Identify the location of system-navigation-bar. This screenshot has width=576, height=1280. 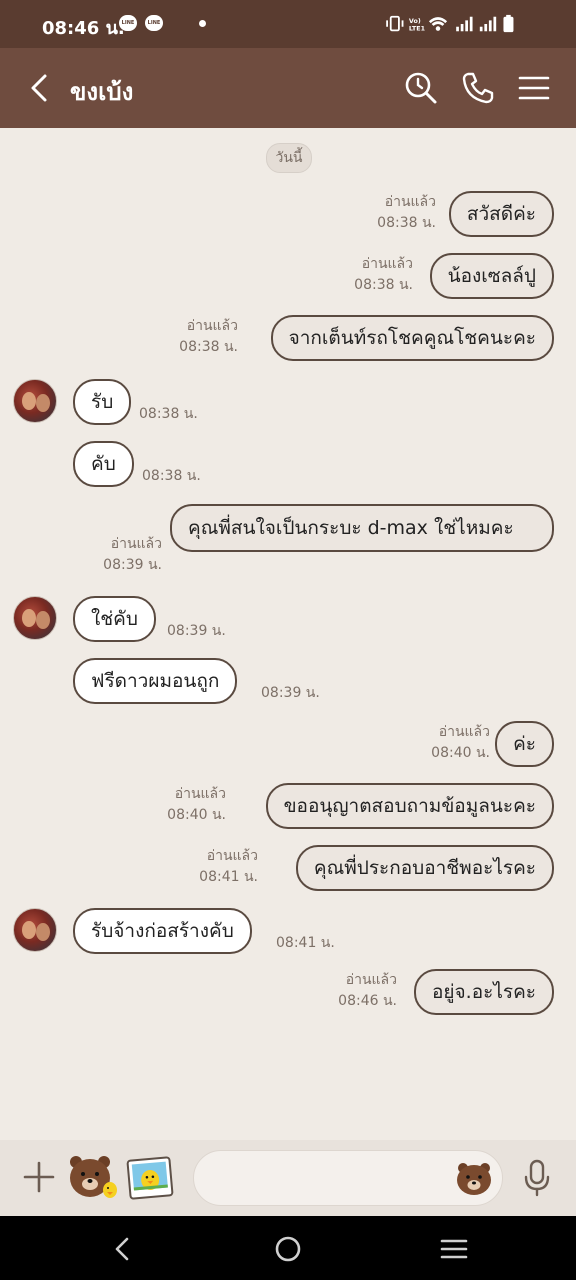
(288, 1248).